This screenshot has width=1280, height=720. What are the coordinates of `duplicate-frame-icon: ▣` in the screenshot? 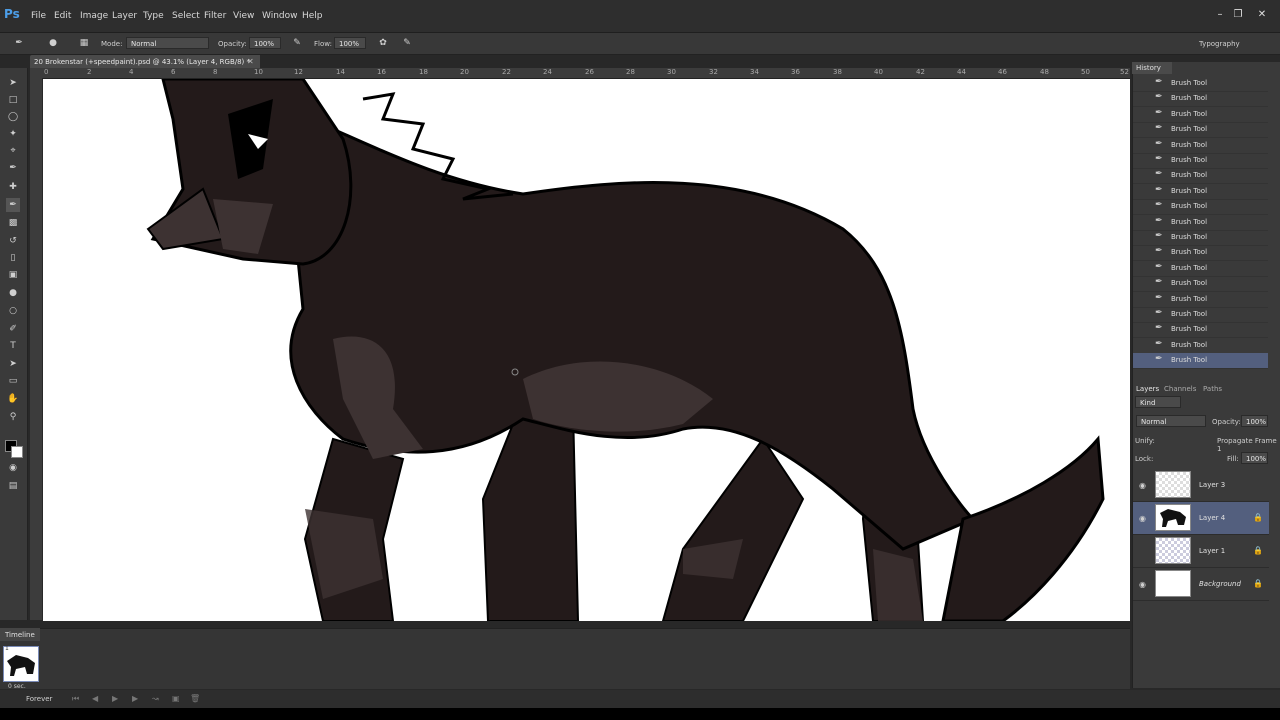 It's located at (176, 698).